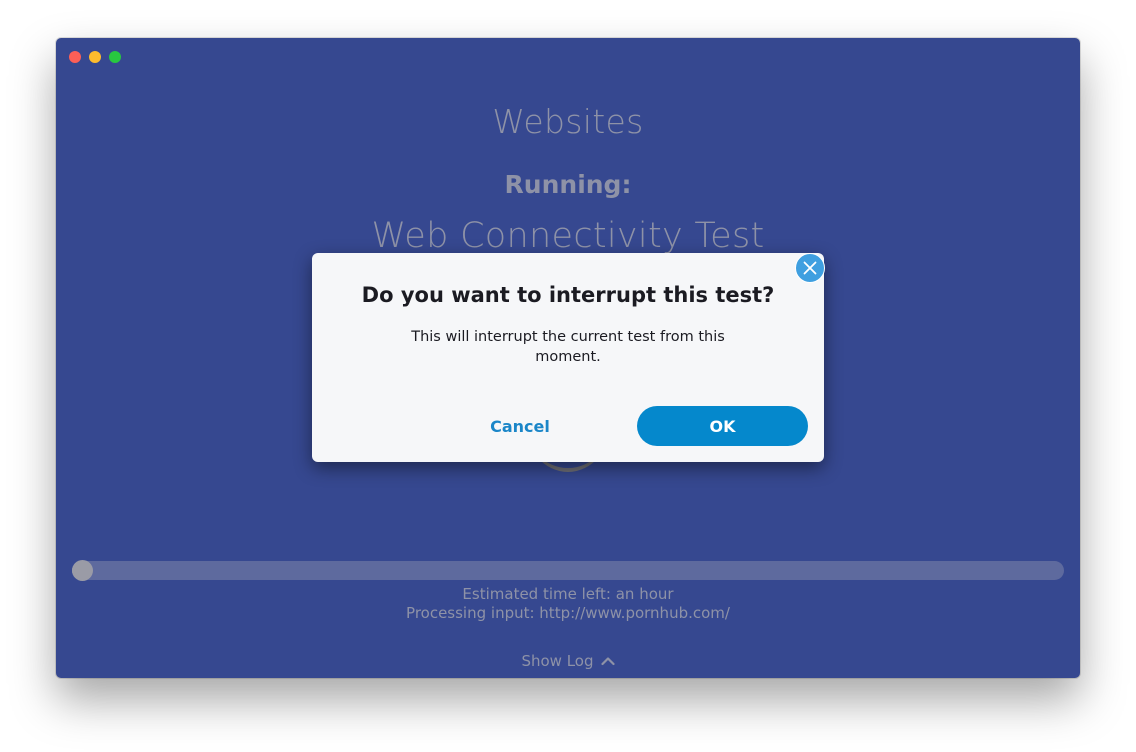 The height and width of the screenshot is (752, 1136). Describe the element at coordinates (568, 570) in the screenshot. I see `progress-bar` at that location.